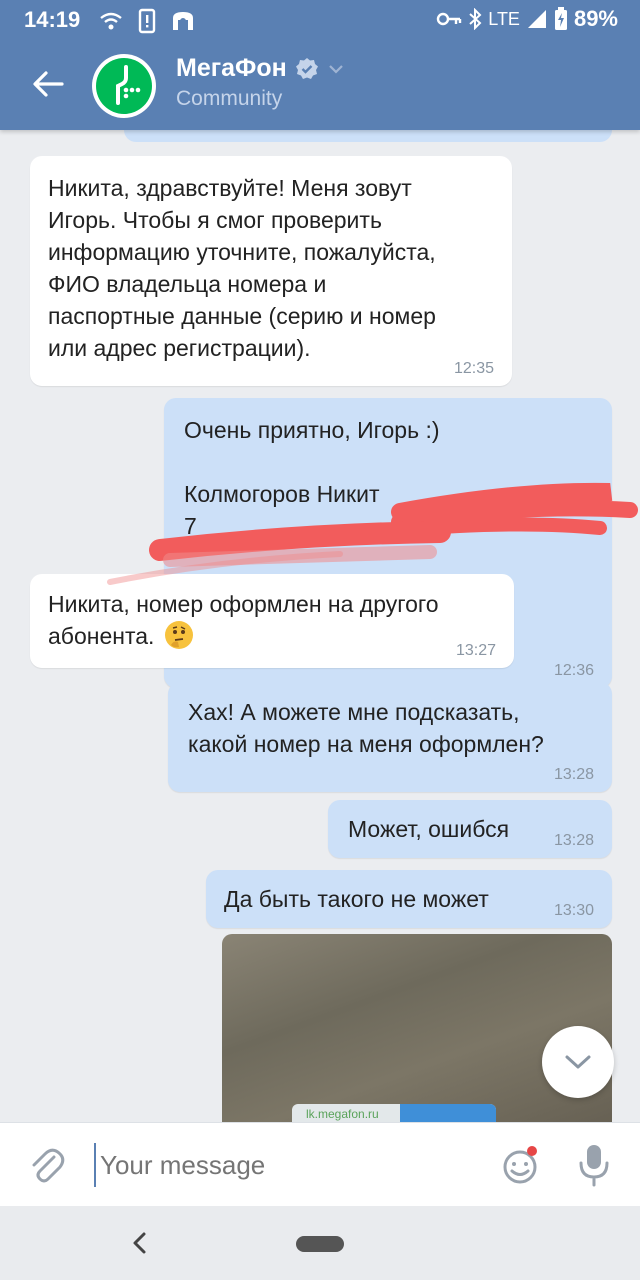 Image resolution: width=640 pixels, height=1280 pixels. What do you see at coordinates (520, 1165) in the screenshot?
I see `sticker-smile-icon` at bounding box center [520, 1165].